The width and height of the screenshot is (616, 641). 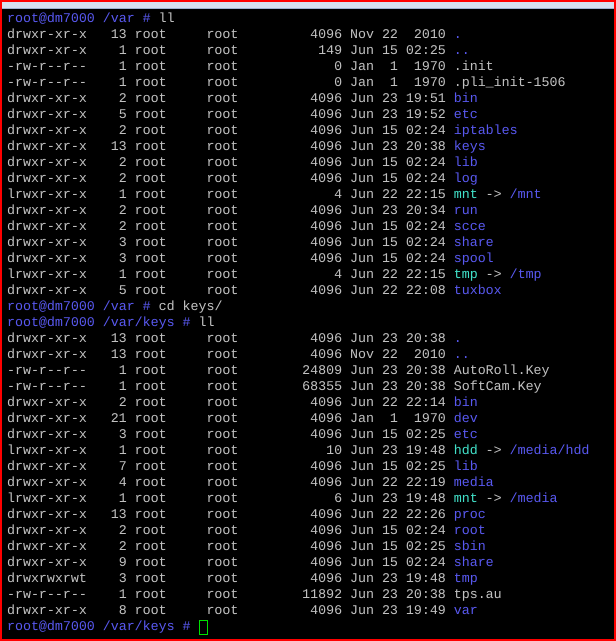 What do you see at coordinates (466, 611) in the screenshot?
I see `file-name: var` at bounding box center [466, 611].